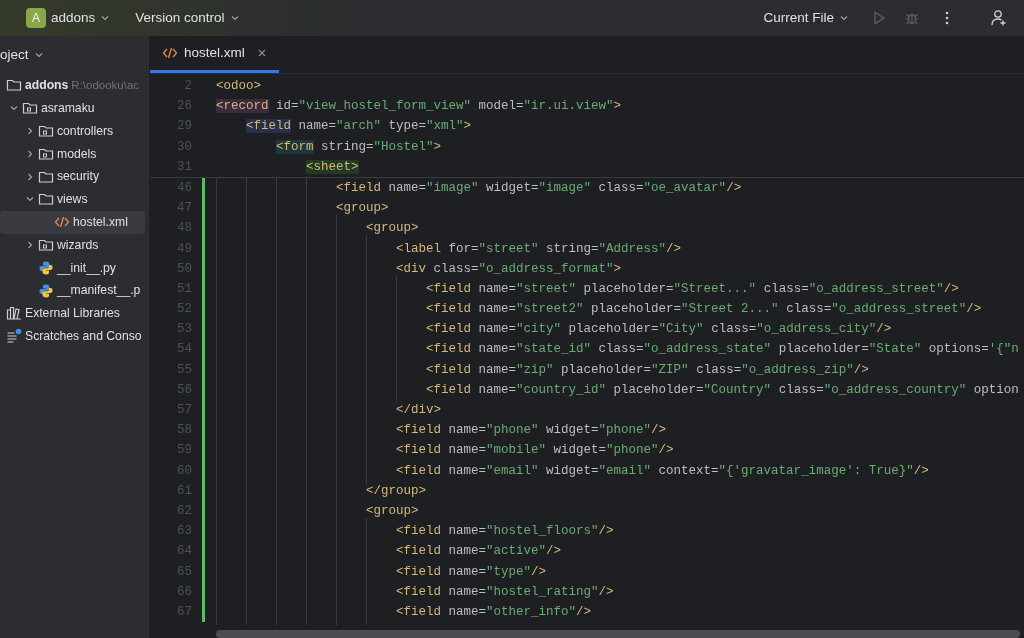 This screenshot has height=638, width=1024. What do you see at coordinates (478, 552) in the screenshot?
I see `code-line: <field name="active"/>` at bounding box center [478, 552].